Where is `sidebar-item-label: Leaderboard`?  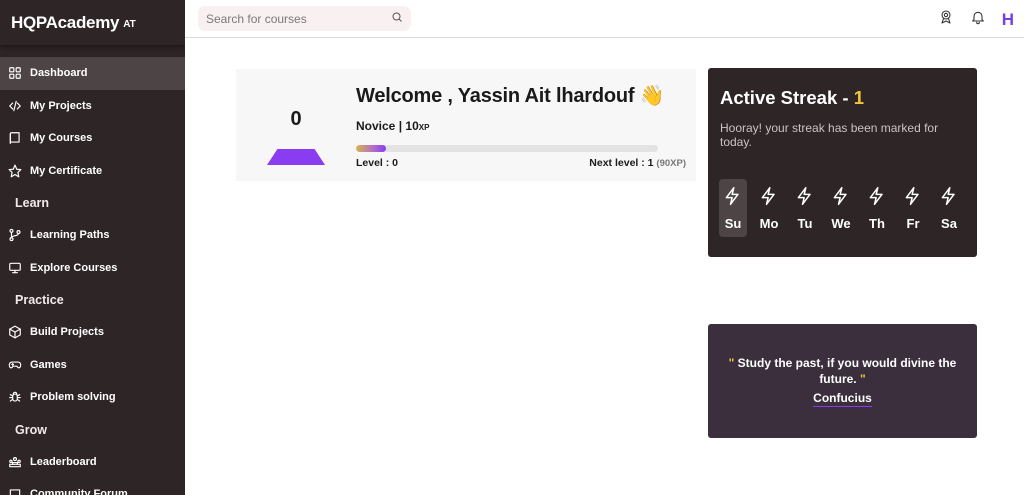 sidebar-item-label: Leaderboard is located at coordinates (63, 461).